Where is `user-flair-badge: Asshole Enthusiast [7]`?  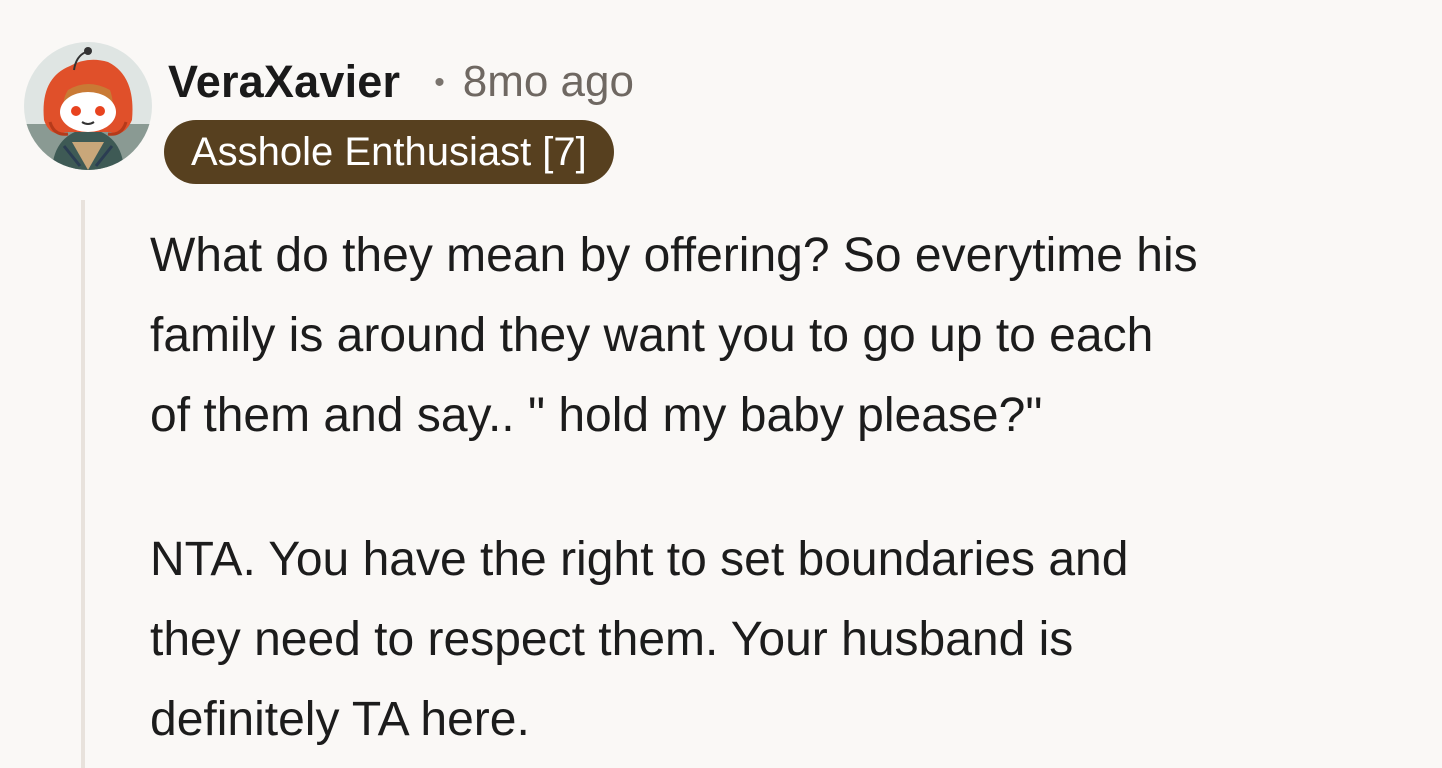 user-flair-badge: Asshole Enthusiast [7] is located at coordinates (389, 152).